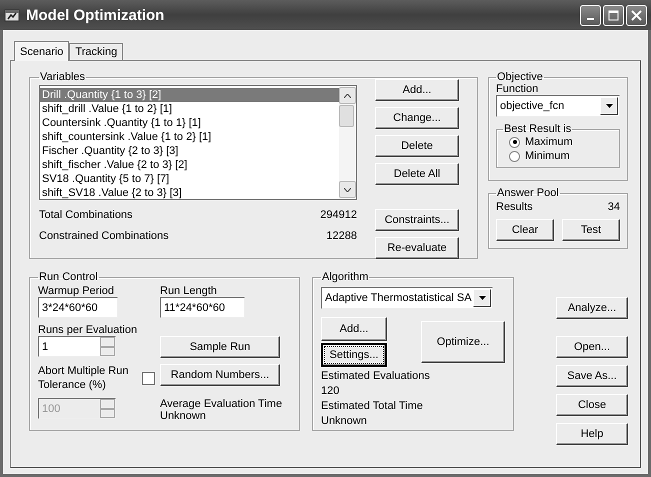 The image size is (651, 477). What do you see at coordinates (528, 193) in the screenshot?
I see `group-title: Answer Pool` at bounding box center [528, 193].